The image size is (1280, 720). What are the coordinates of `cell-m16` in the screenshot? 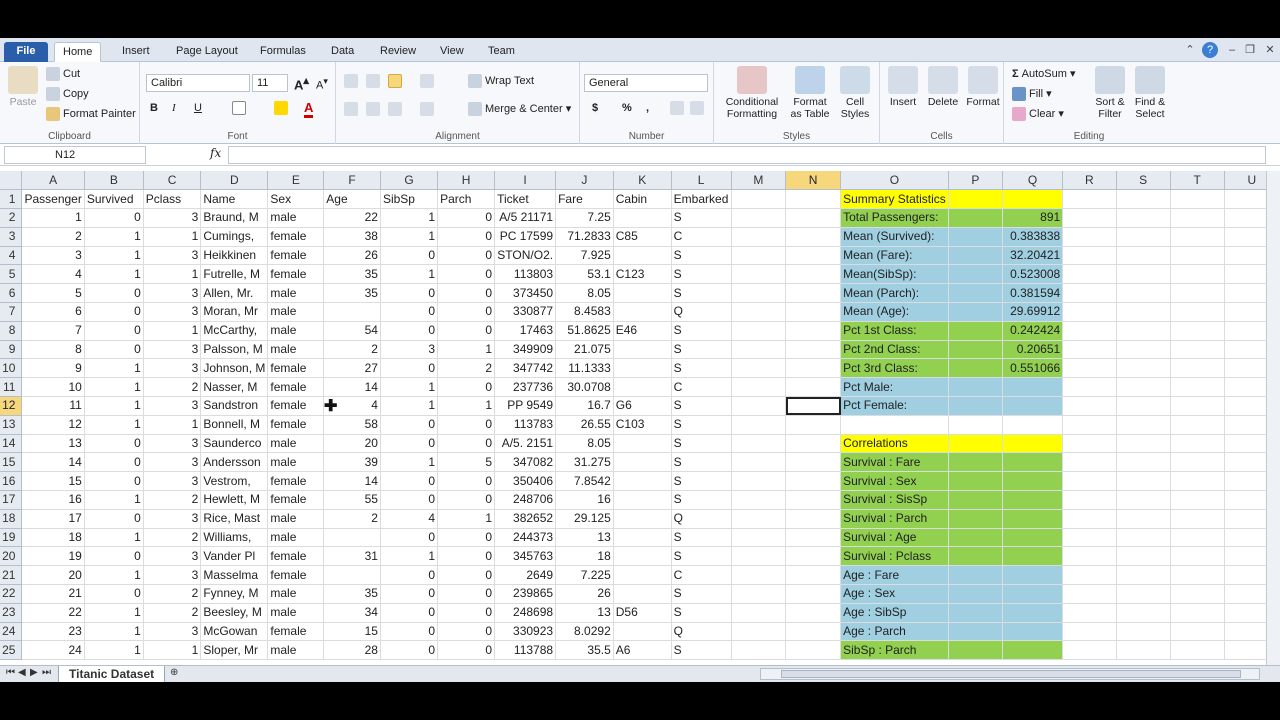 It's located at (759, 481).